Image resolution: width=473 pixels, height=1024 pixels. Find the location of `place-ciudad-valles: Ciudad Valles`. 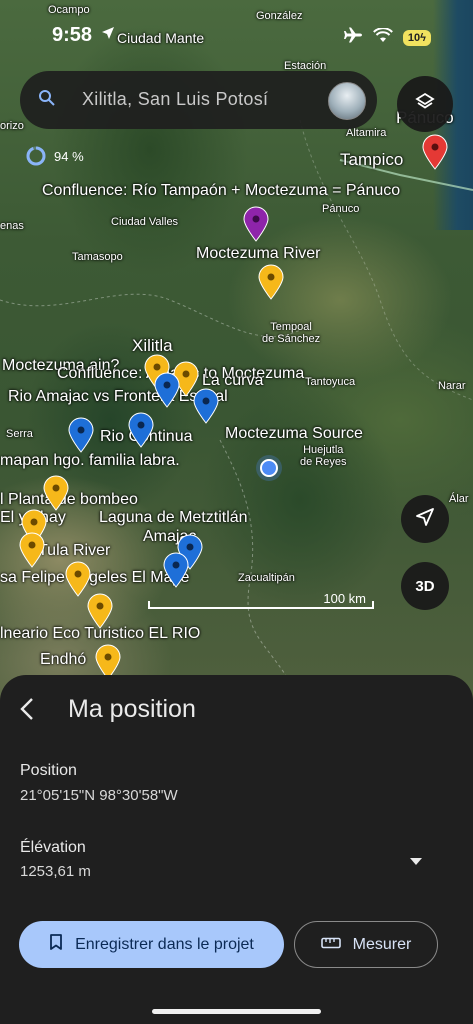

place-ciudad-valles: Ciudad Valles is located at coordinates (145, 222).